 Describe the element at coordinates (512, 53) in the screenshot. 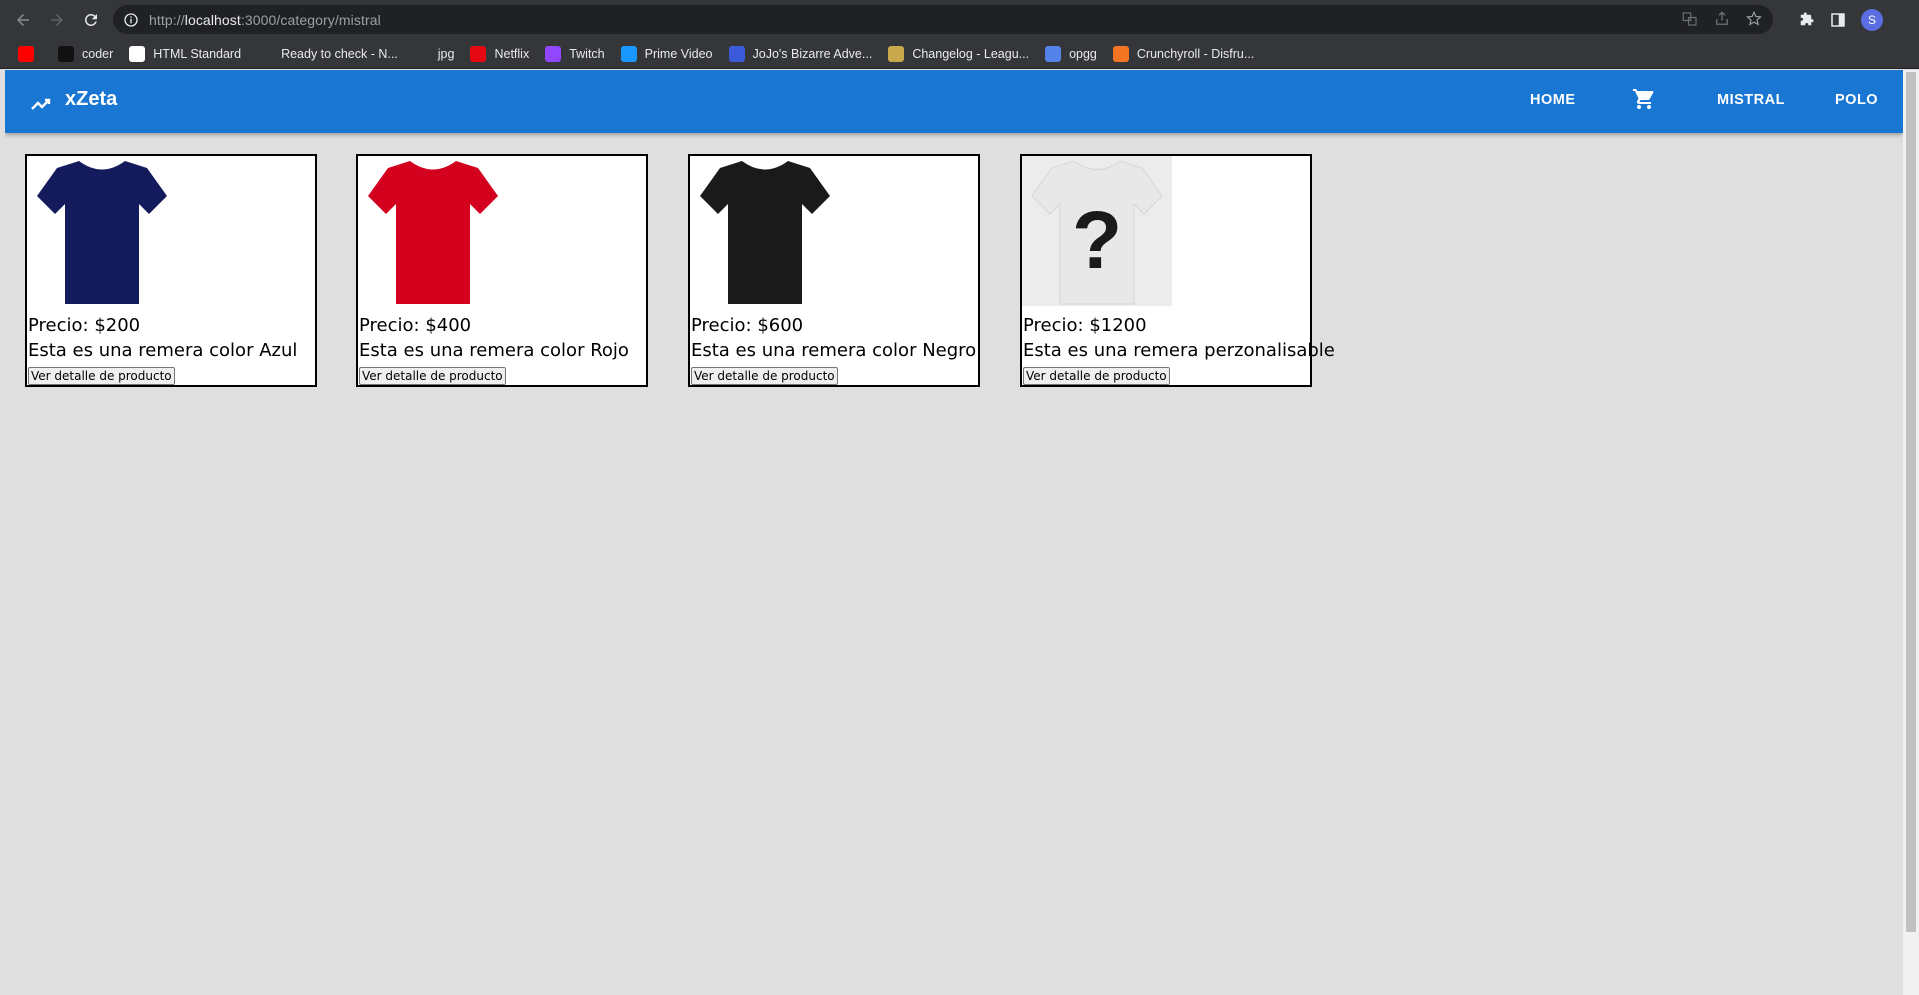

I see `bookmark-label: Netflix` at that location.